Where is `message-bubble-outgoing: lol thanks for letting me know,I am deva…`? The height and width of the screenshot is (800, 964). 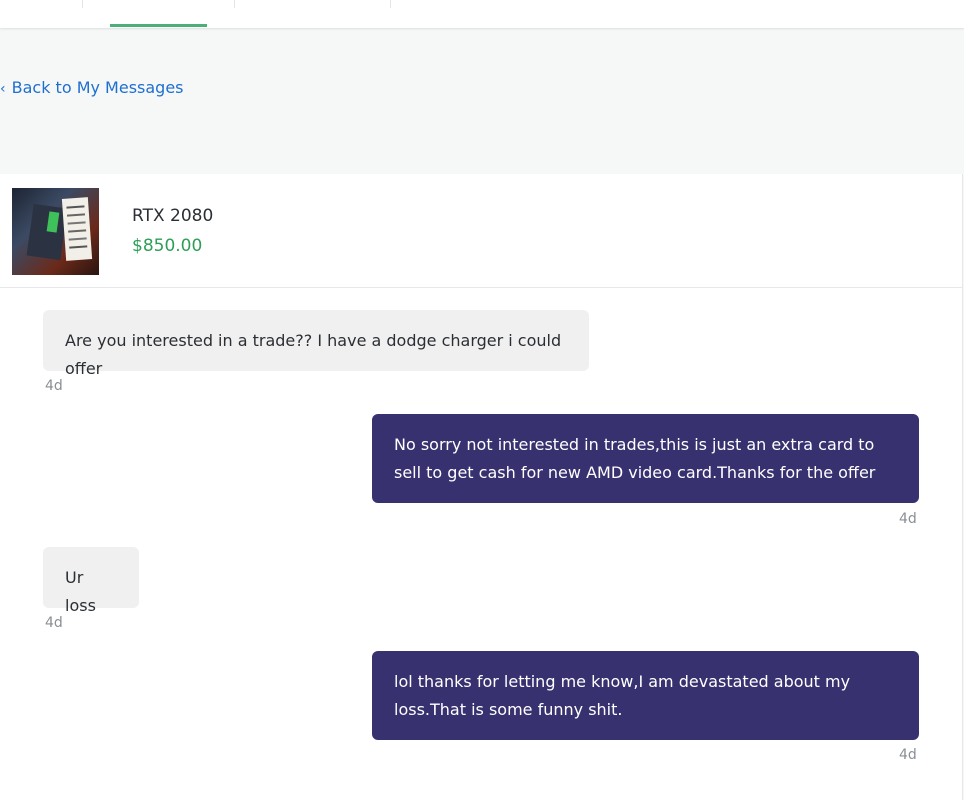
message-bubble-outgoing: lol thanks for letting me know,I am deva… is located at coordinates (645, 695).